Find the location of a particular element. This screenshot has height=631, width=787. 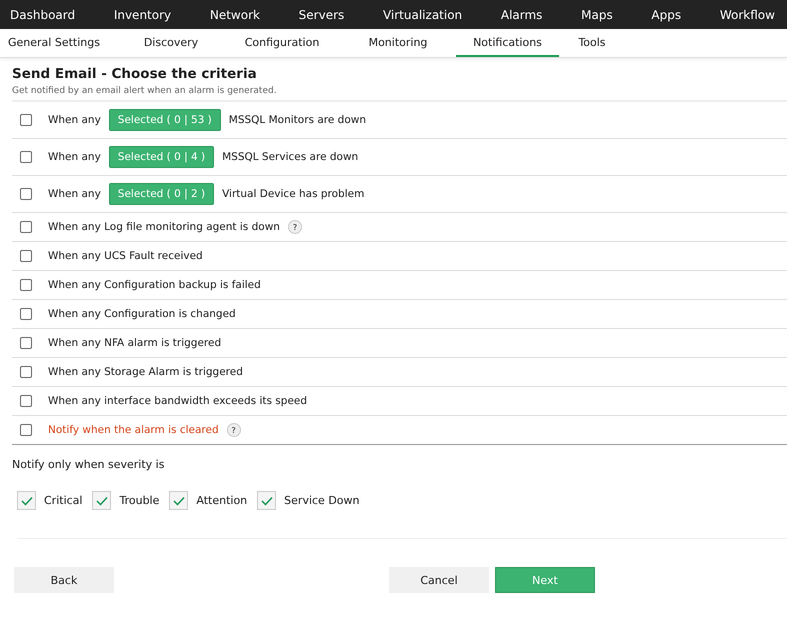

tab: Discovery is located at coordinates (171, 43).